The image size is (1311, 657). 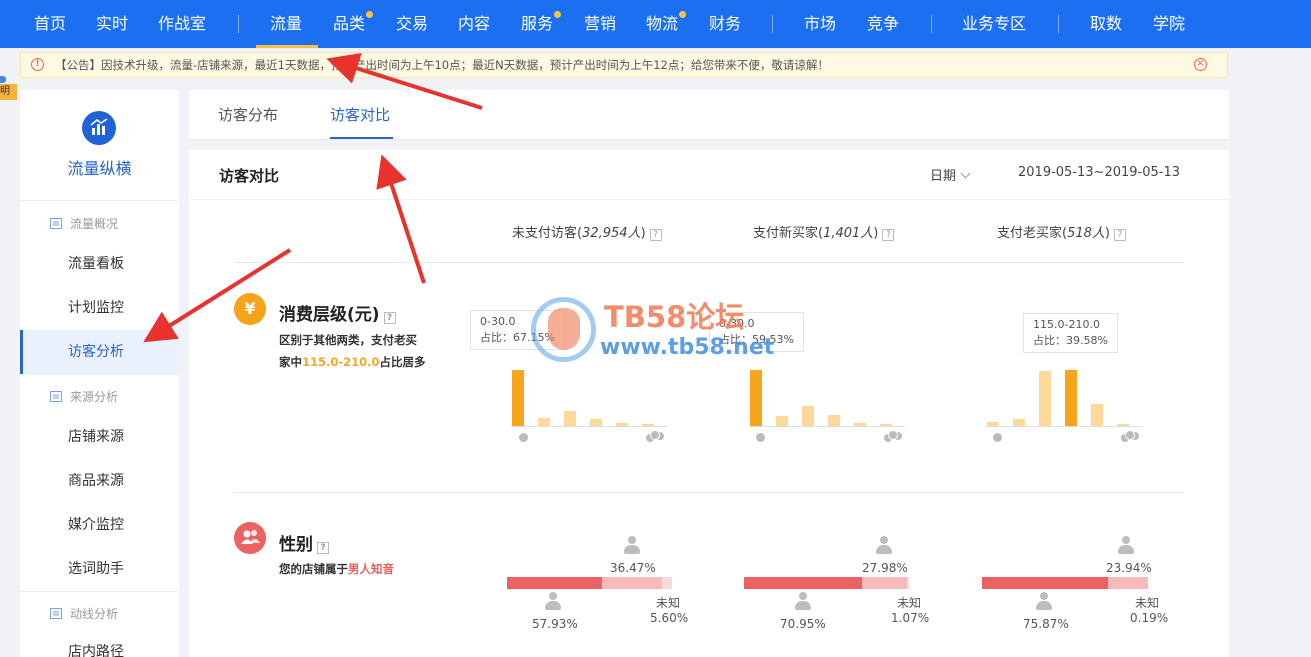 I want to click on arrow-to-sidebar, so click(x=217, y=295).